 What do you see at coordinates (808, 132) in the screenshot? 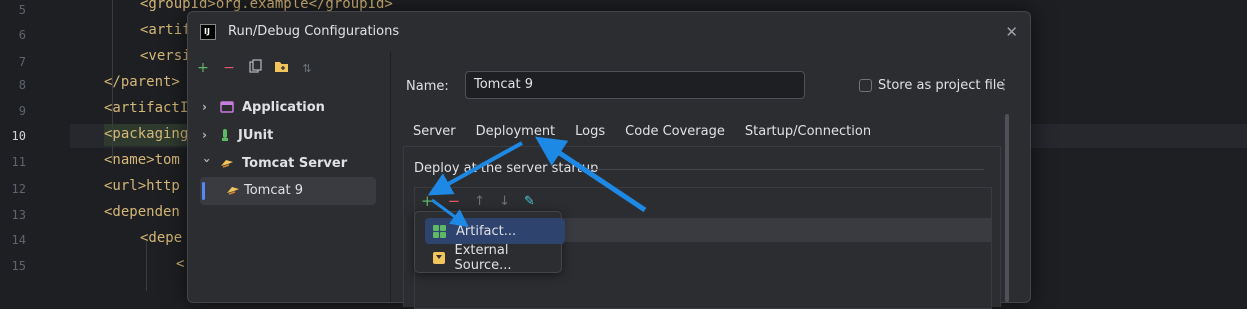
I see `tab-startup-connection: Startup/Connection` at bounding box center [808, 132].